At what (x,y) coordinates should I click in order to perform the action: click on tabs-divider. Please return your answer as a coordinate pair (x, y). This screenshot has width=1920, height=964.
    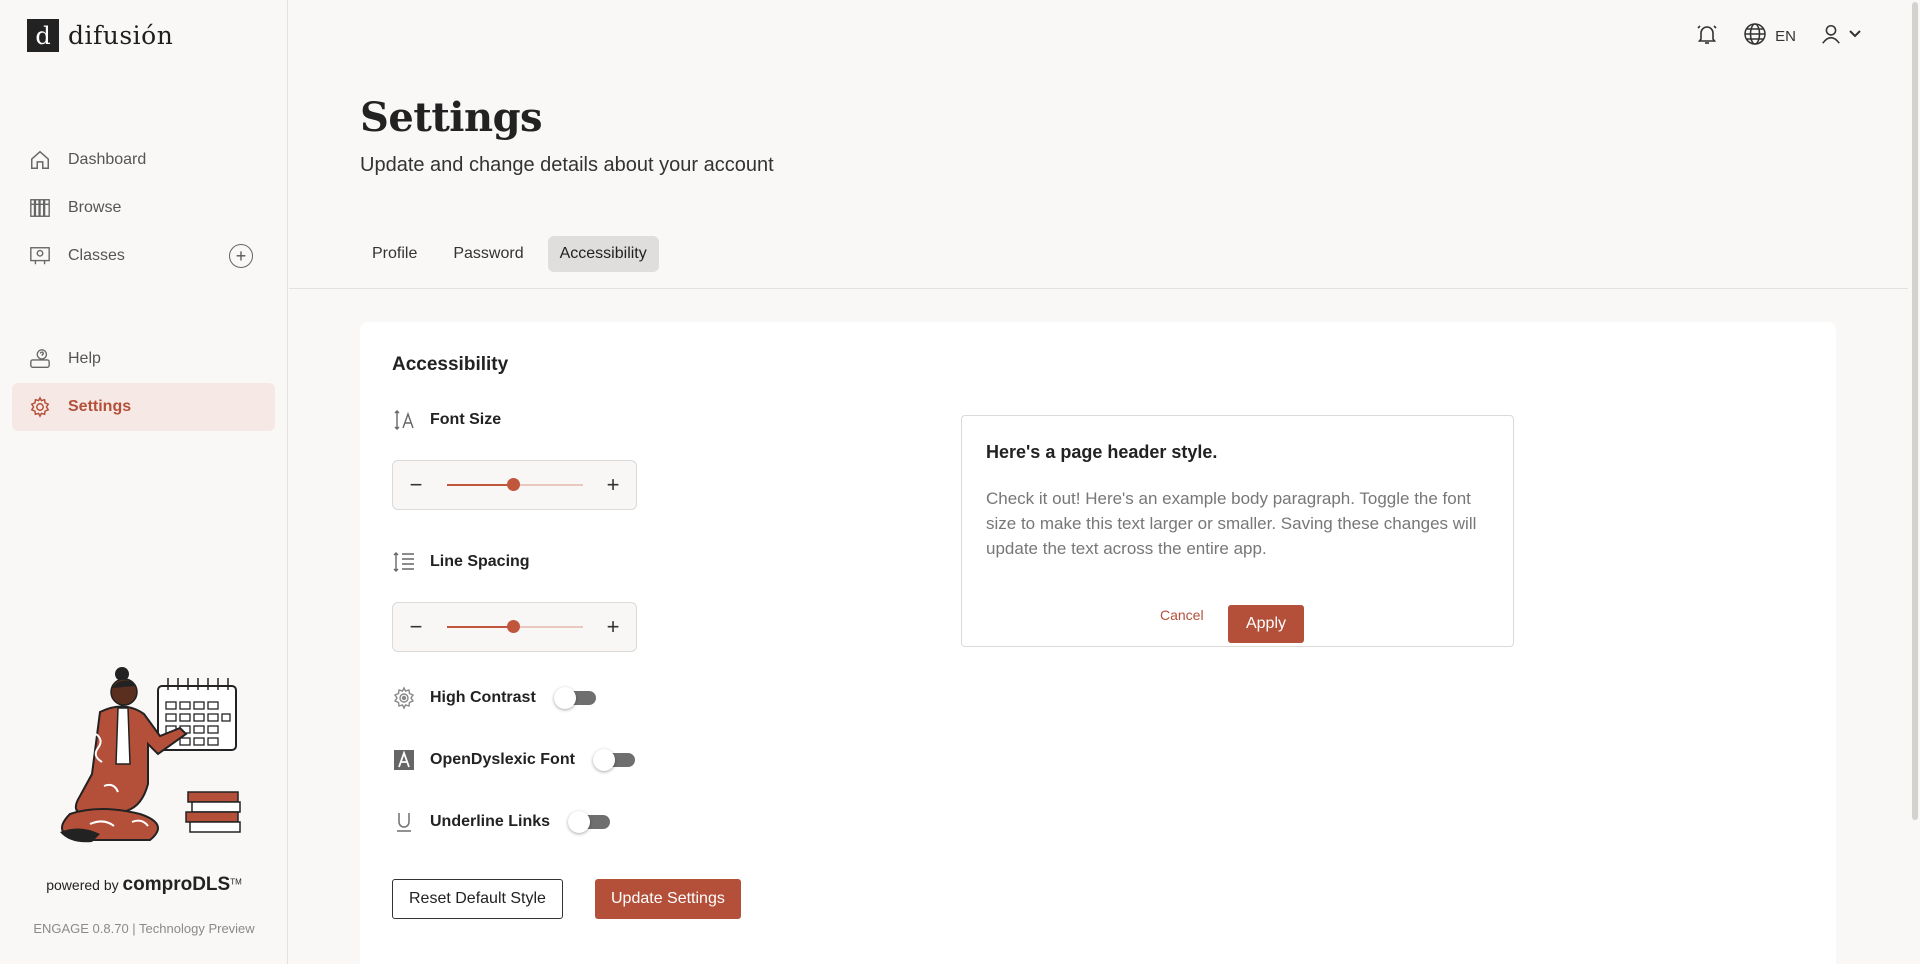
    Looking at the image, I should click on (1098, 288).